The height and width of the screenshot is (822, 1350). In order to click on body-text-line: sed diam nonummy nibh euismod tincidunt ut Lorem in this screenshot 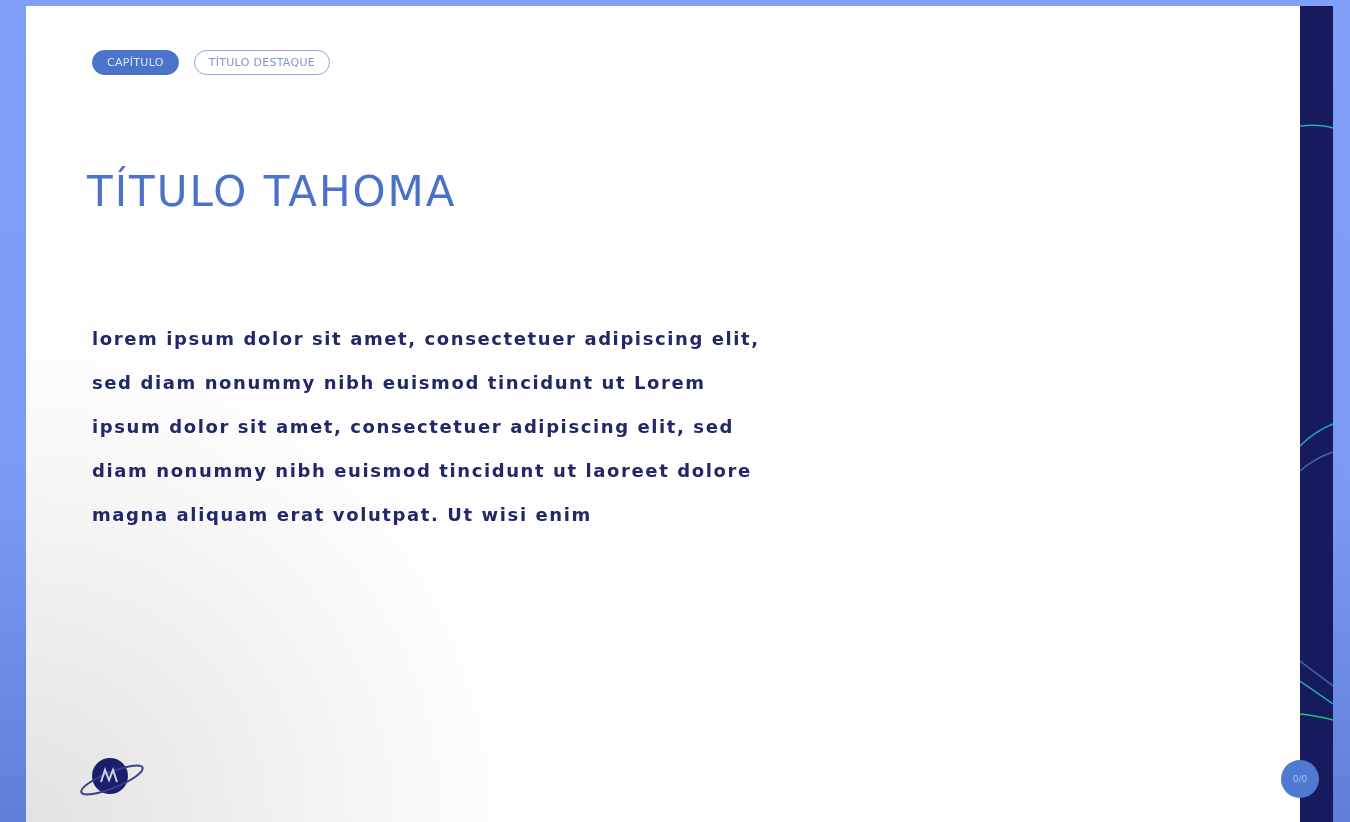, I will do `click(399, 382)`.